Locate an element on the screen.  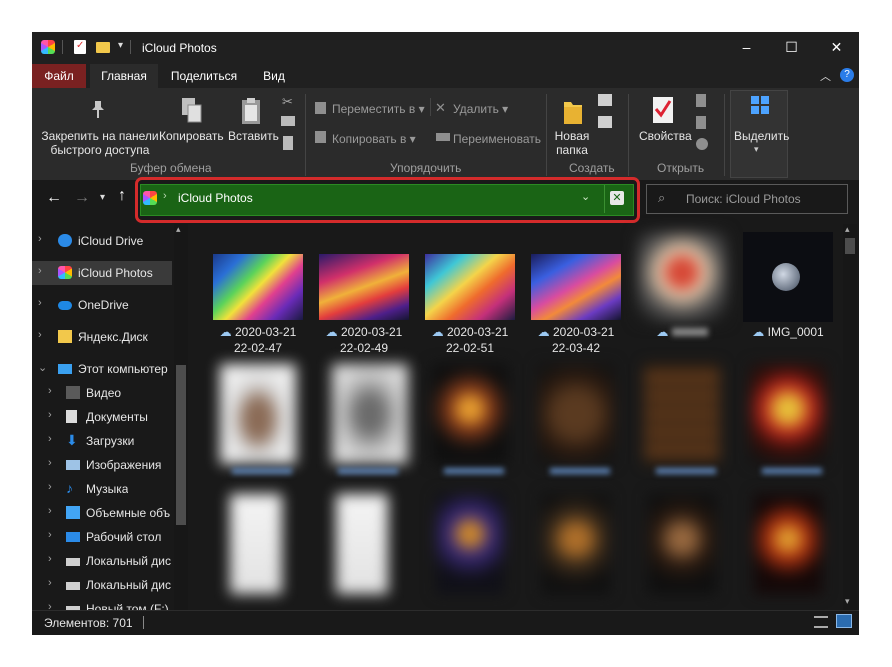
breadcrumb-location: iCloud Photos is located at coordinates (215, 198).